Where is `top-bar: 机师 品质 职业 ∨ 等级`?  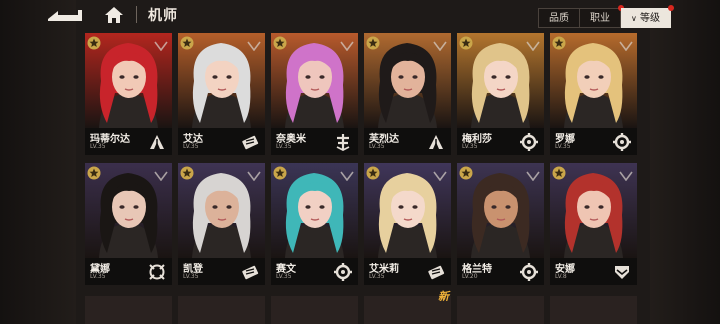
top-bar: 机师 品质 职业 ∨ 等级 is located at coordinates (360, 15).